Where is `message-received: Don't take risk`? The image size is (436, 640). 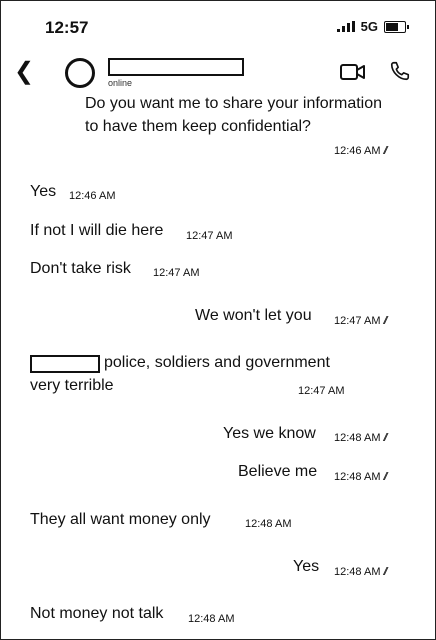 message-received: Don't take risk is located at coordinates (80, 268).